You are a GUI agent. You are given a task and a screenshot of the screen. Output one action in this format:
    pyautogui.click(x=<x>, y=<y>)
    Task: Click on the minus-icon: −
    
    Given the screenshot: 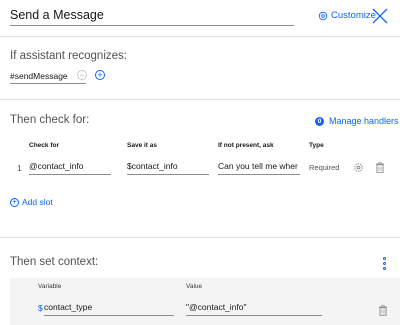 What is the action you would take?
    pyautogui.click(x=82, y=74)
    